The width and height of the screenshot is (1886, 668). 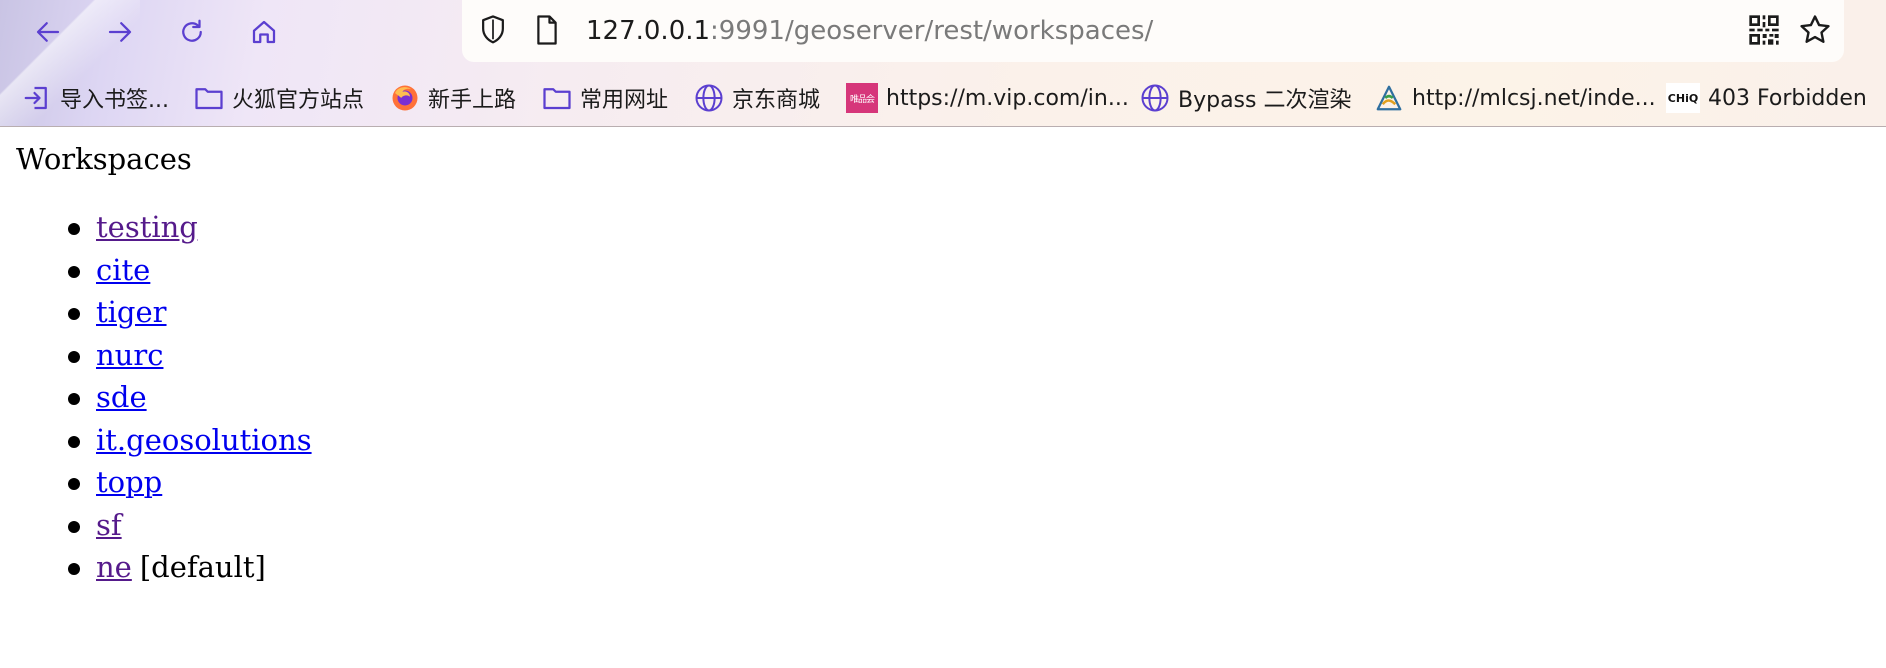 What do you see at coordinates (129, 482) in the screenshot?
I see `workspace-link-topp: topp` at bounding box center [129, 482].